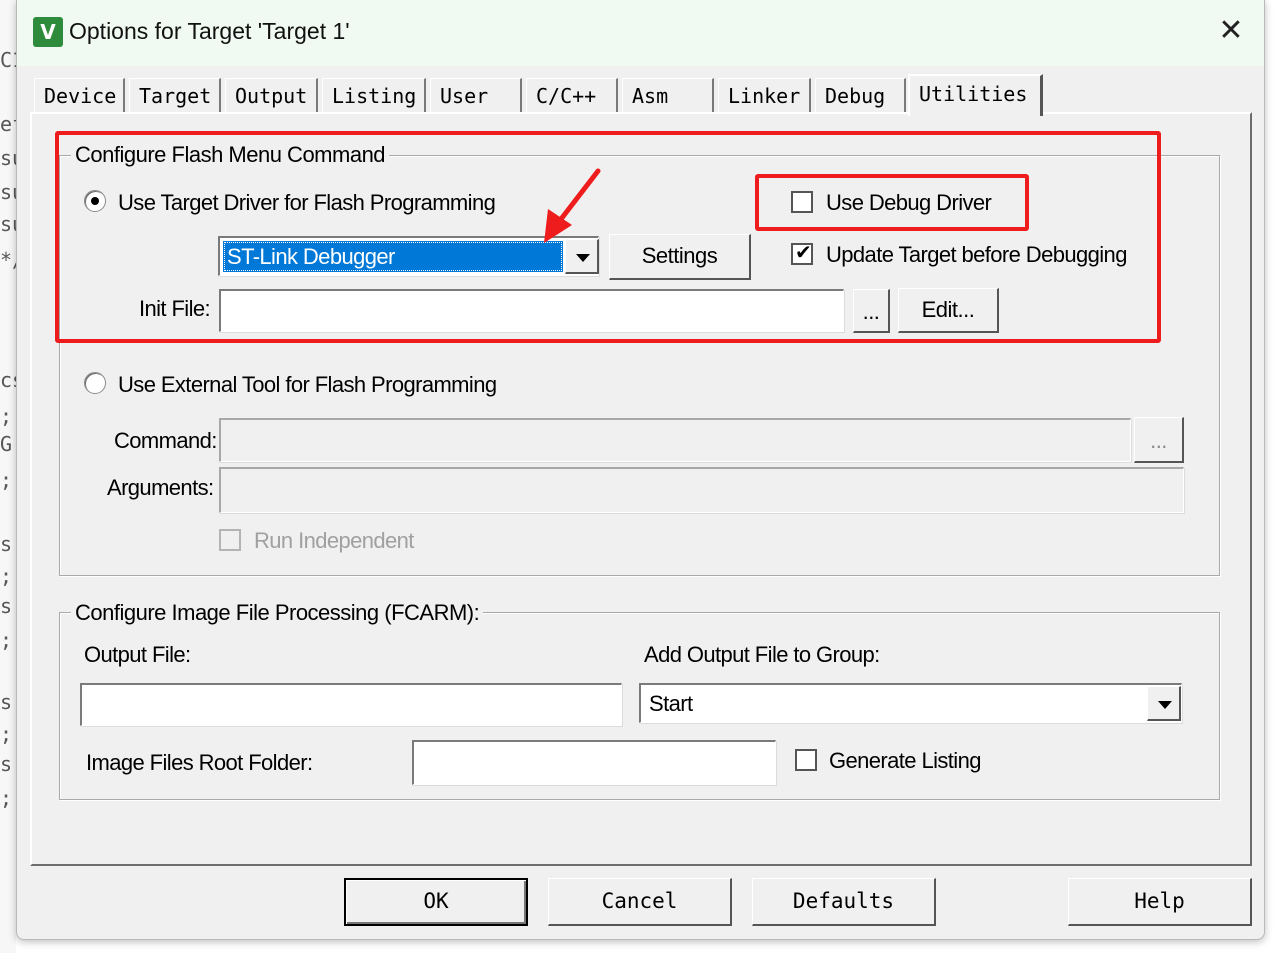 This screenshot has width=1279, height=953. What do you see at coordinates (892, 202) in the screenshot?
I see `annotation-debug-driver-box` at bounding box center [892, 202].